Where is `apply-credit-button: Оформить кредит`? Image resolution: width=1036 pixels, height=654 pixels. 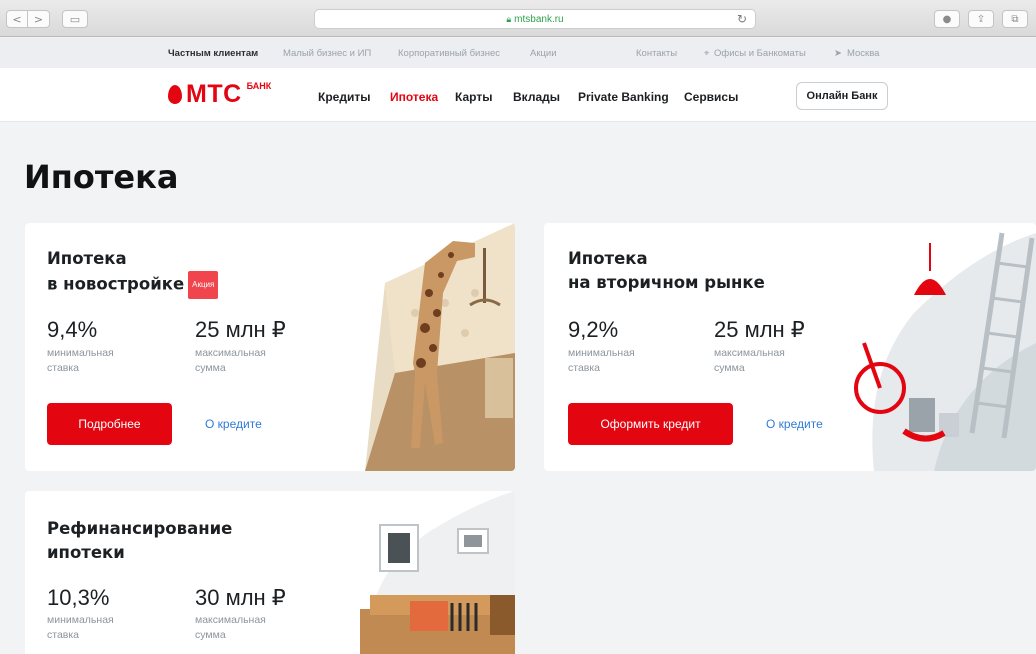
apply-credit-button: Оформить кредит is located at coordinates (650, 424).